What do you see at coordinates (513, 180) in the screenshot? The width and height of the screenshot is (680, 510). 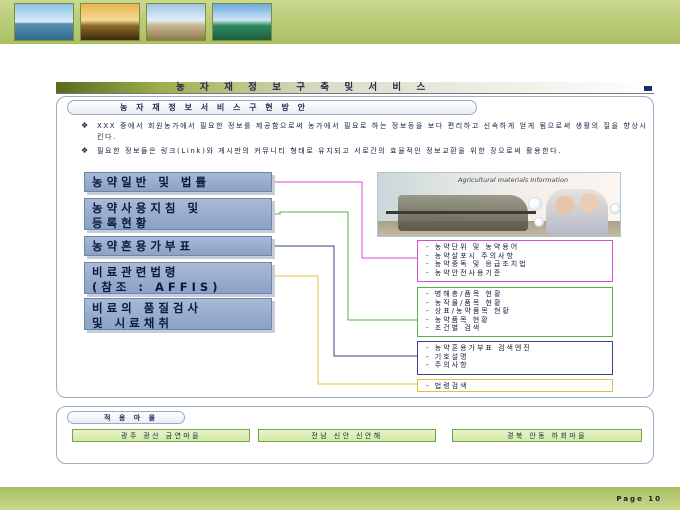 I see `image-caption: Agricultural materials Information` at bounding box center [513, 180].